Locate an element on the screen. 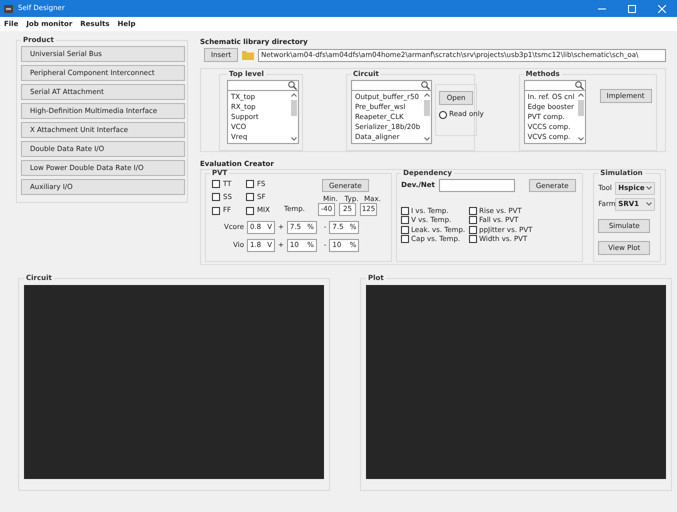 This screenshot has height=512, width=677. maximize-icon is located at coordinates (632, 8).